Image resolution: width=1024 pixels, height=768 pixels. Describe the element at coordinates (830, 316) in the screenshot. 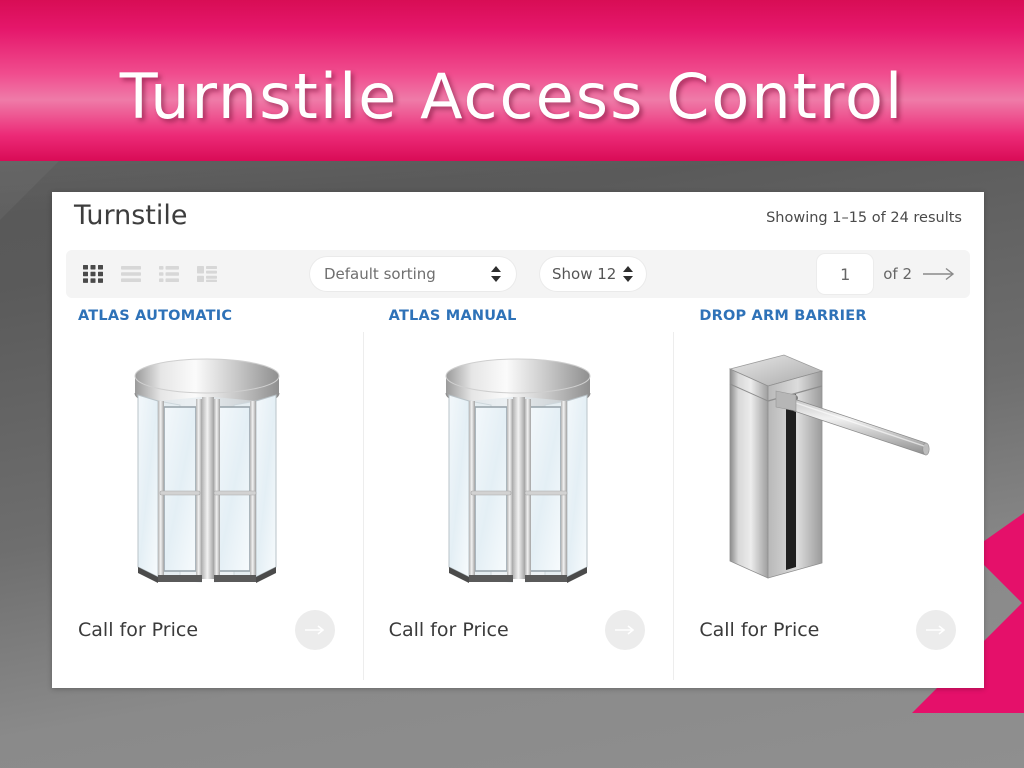

I see `product-title: DROP ARM BARRIER` at that location.